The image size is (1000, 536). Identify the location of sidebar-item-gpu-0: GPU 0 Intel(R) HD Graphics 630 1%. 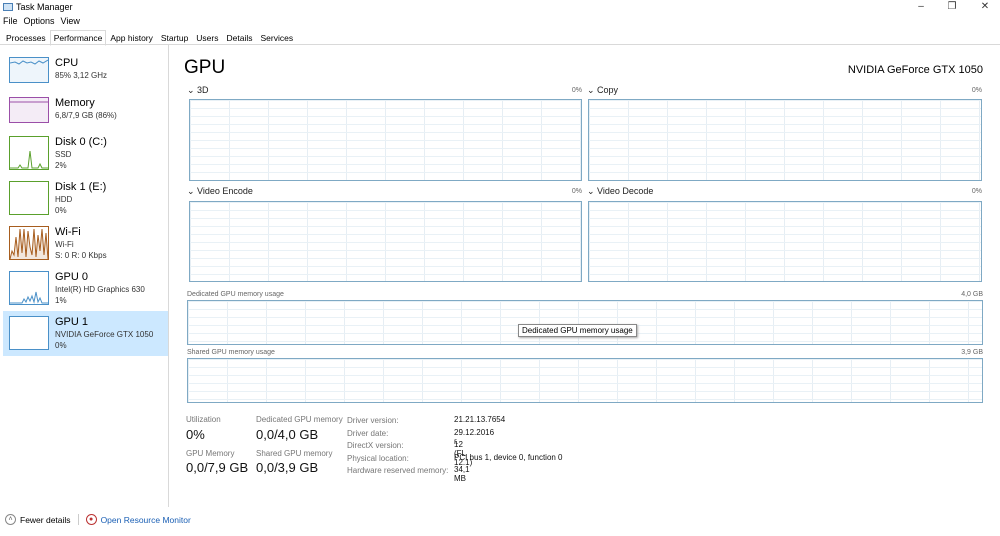
(85, 292).